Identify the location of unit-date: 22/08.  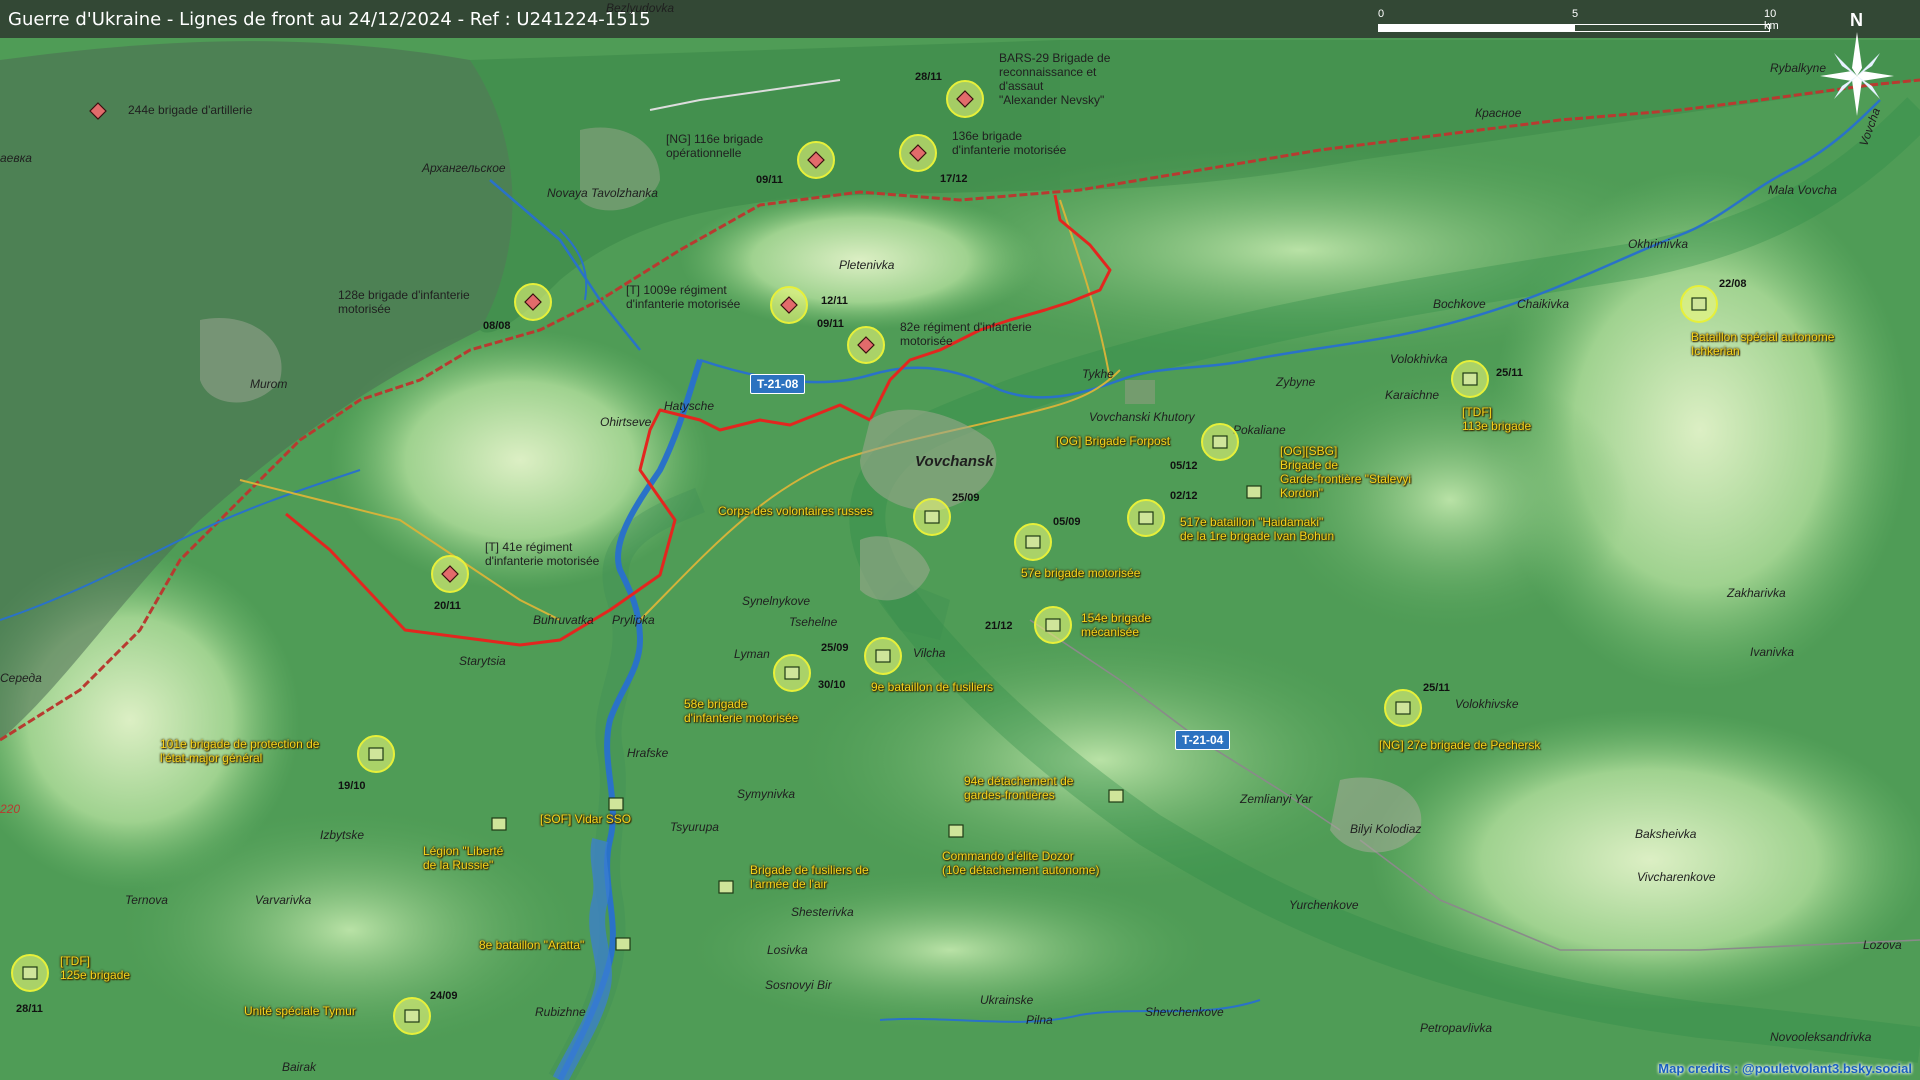
(1733, 284).